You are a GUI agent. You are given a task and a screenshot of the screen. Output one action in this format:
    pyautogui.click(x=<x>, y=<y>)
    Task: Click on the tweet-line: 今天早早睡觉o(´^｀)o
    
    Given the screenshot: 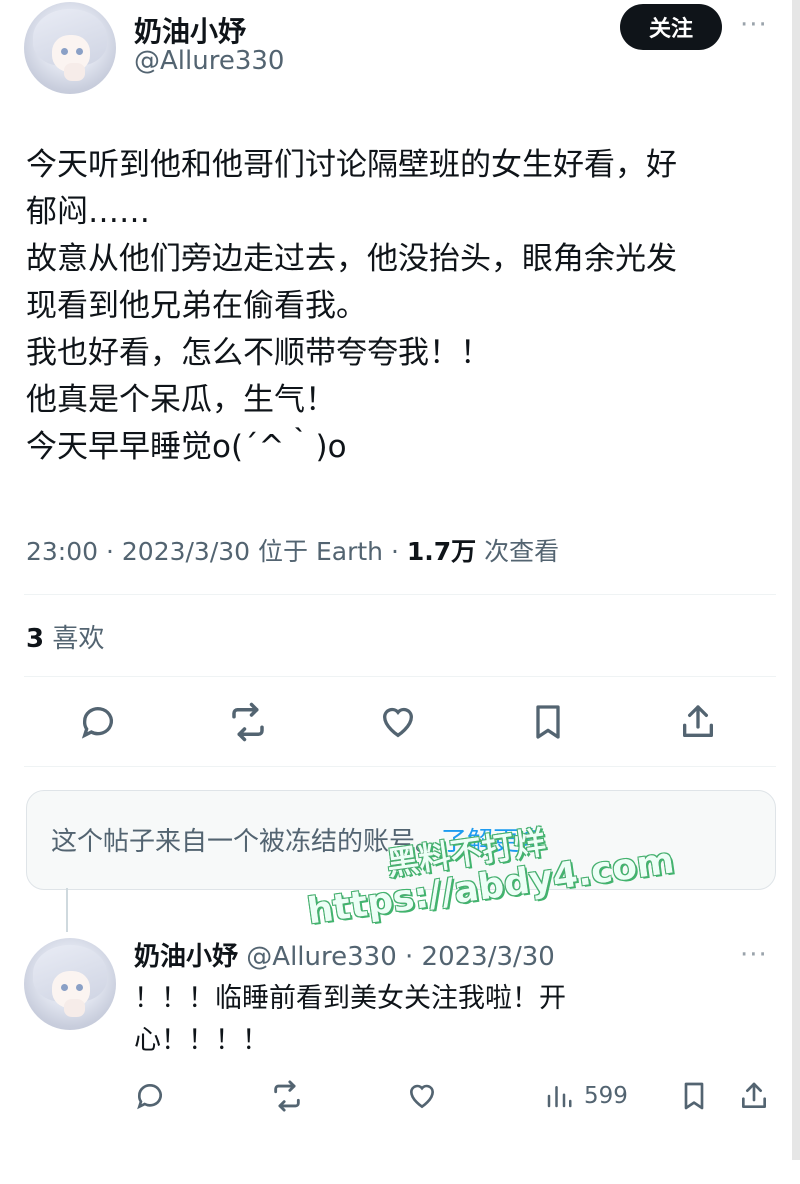 What is the action you would take?
    pyautogui.click(x=186, y=447)
    